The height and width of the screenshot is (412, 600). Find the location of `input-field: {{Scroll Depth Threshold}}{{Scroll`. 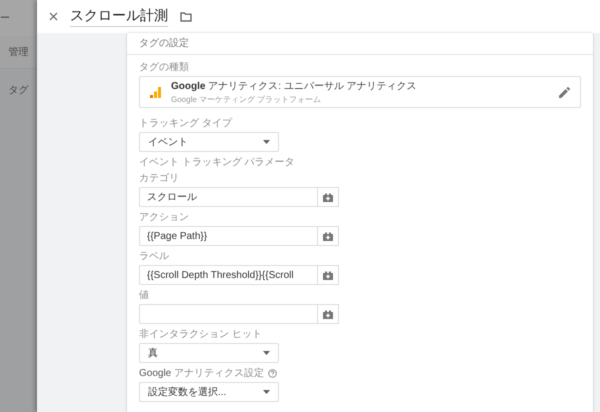

input-field: {{Scroll Depth Threshold}}{{Scroll is located at coordinates (228, 275).